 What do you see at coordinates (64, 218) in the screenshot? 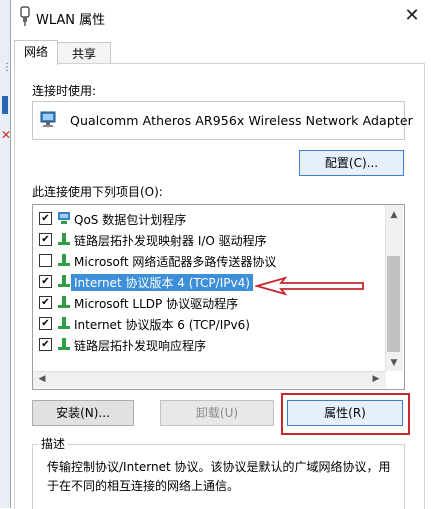
I see `qos-icon` at bounding box center [64, 218].